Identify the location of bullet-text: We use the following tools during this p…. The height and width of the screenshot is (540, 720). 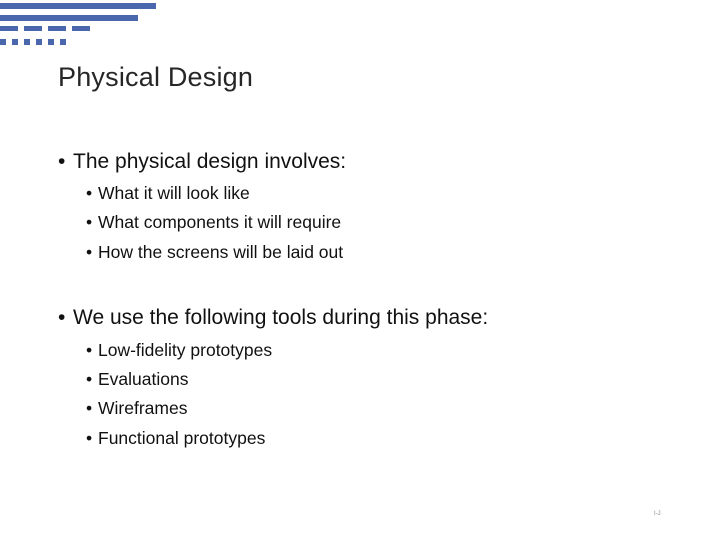
(281, 317).